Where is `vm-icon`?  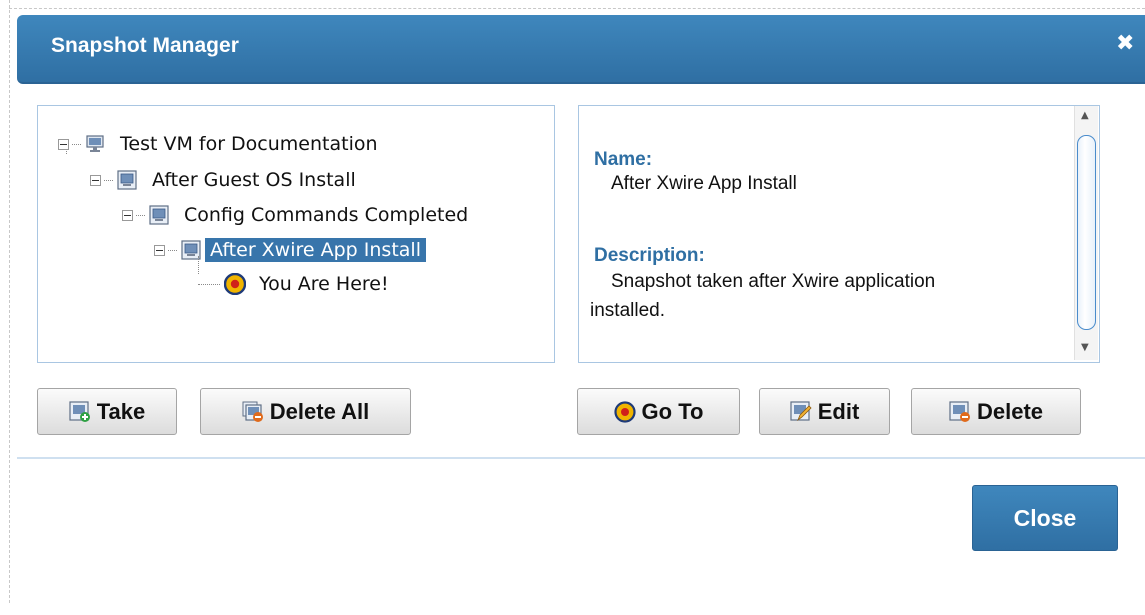 vm-icon is located at coordinates (95, 143).